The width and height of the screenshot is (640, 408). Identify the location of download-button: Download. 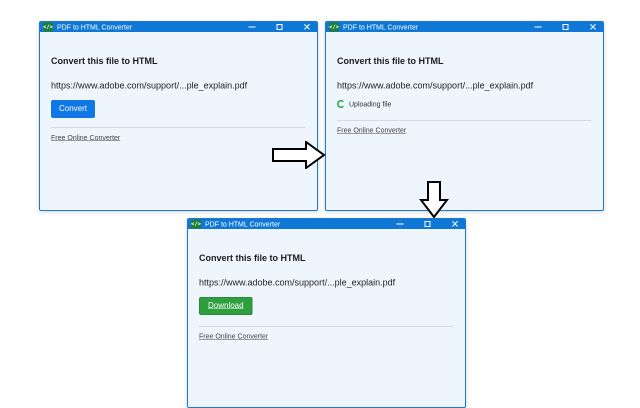
(226, 306).